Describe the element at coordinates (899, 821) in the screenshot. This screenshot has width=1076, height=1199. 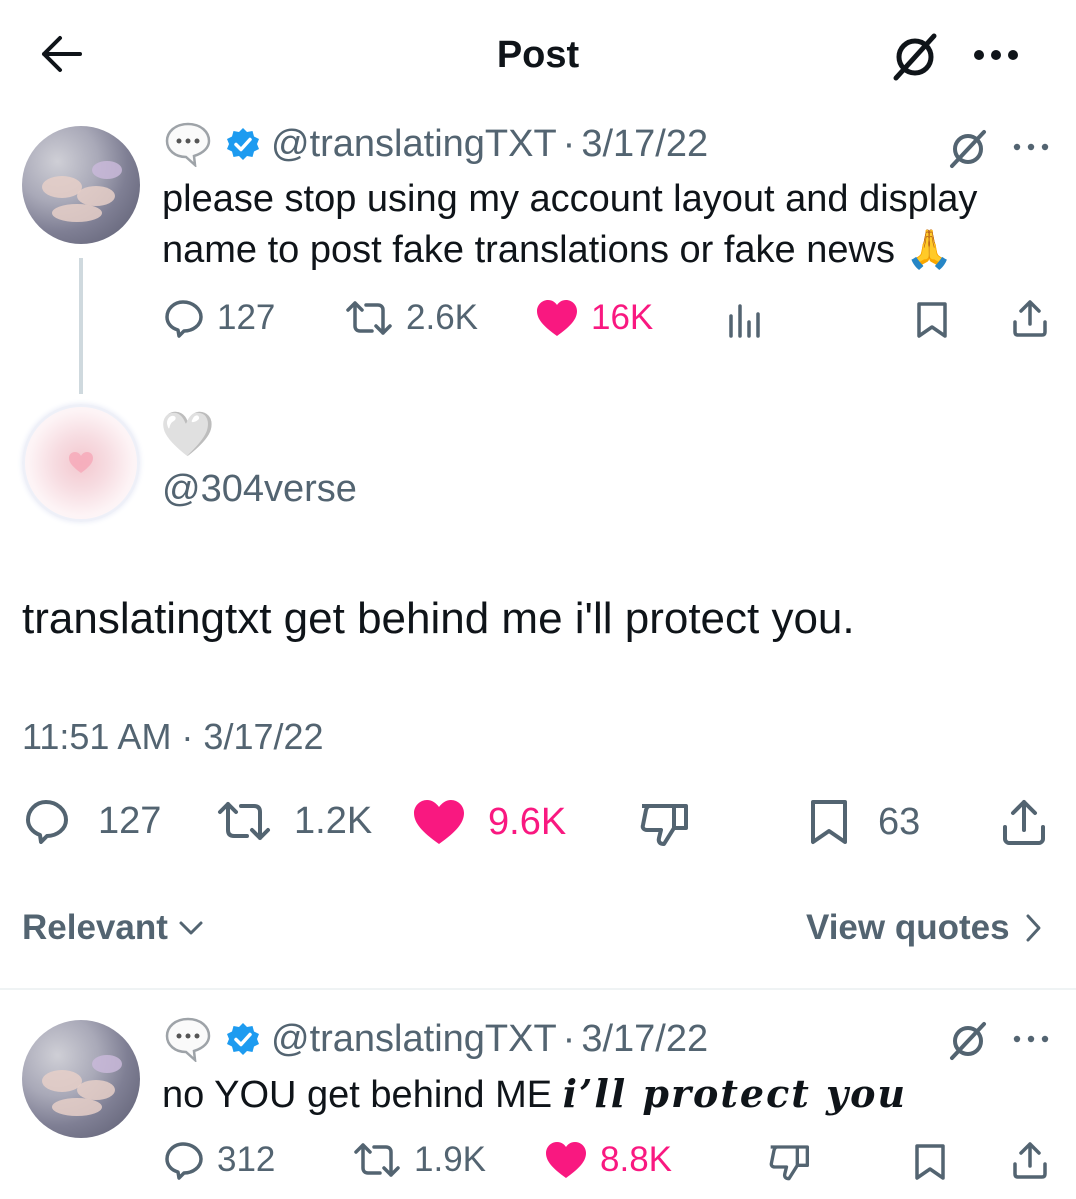
I see `bookmark-count: 63` at that location.